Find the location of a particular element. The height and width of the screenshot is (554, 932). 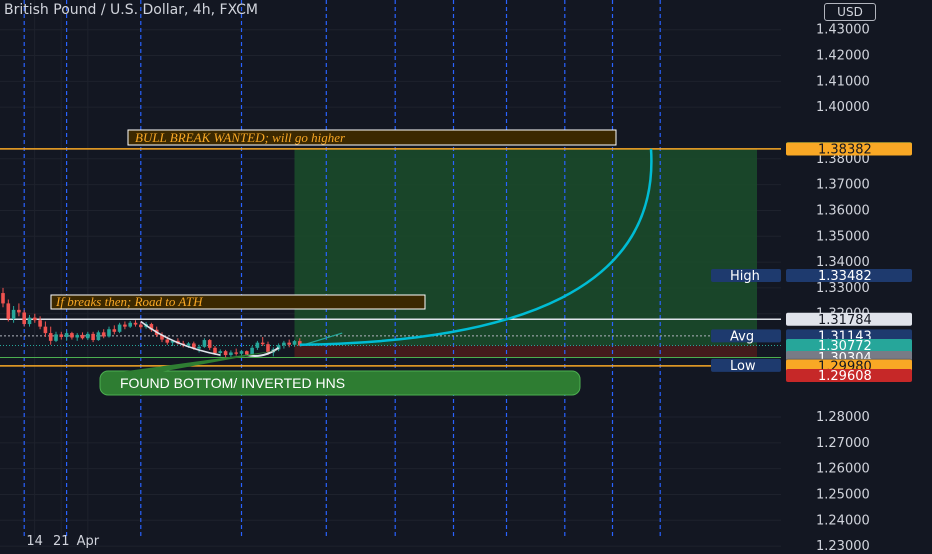

avg-label: Avg is located at coordinates (742, 336).